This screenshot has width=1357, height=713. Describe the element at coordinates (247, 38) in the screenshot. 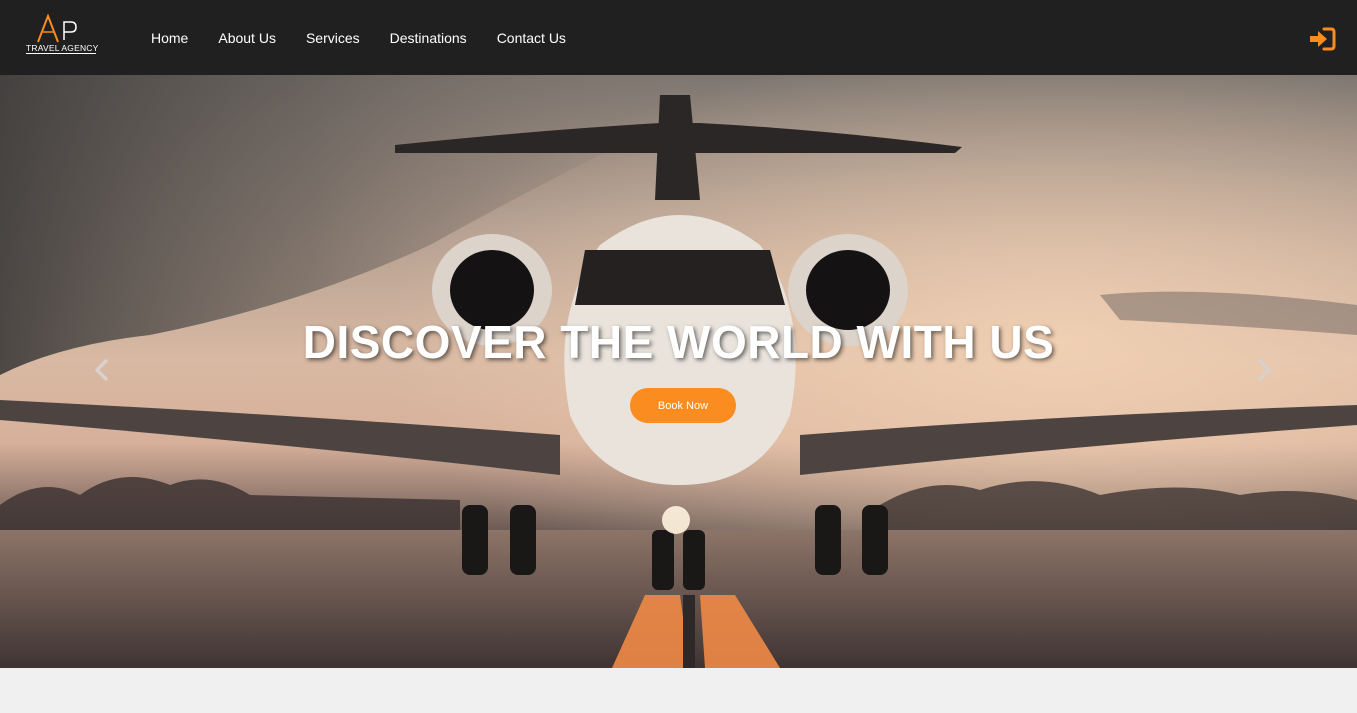

I see `nav-about-us: About Us` at that location.